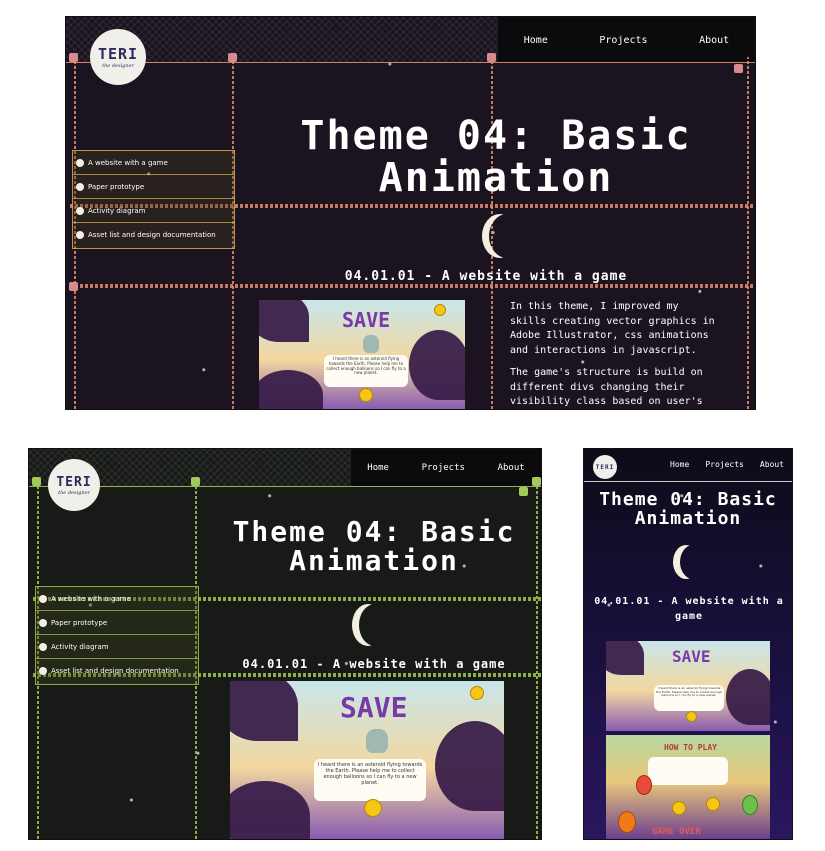 The width and height of the screenshot is (825, 851). I want to click on how-to-play-title: HOW TO PLAY, so click(690, 747).